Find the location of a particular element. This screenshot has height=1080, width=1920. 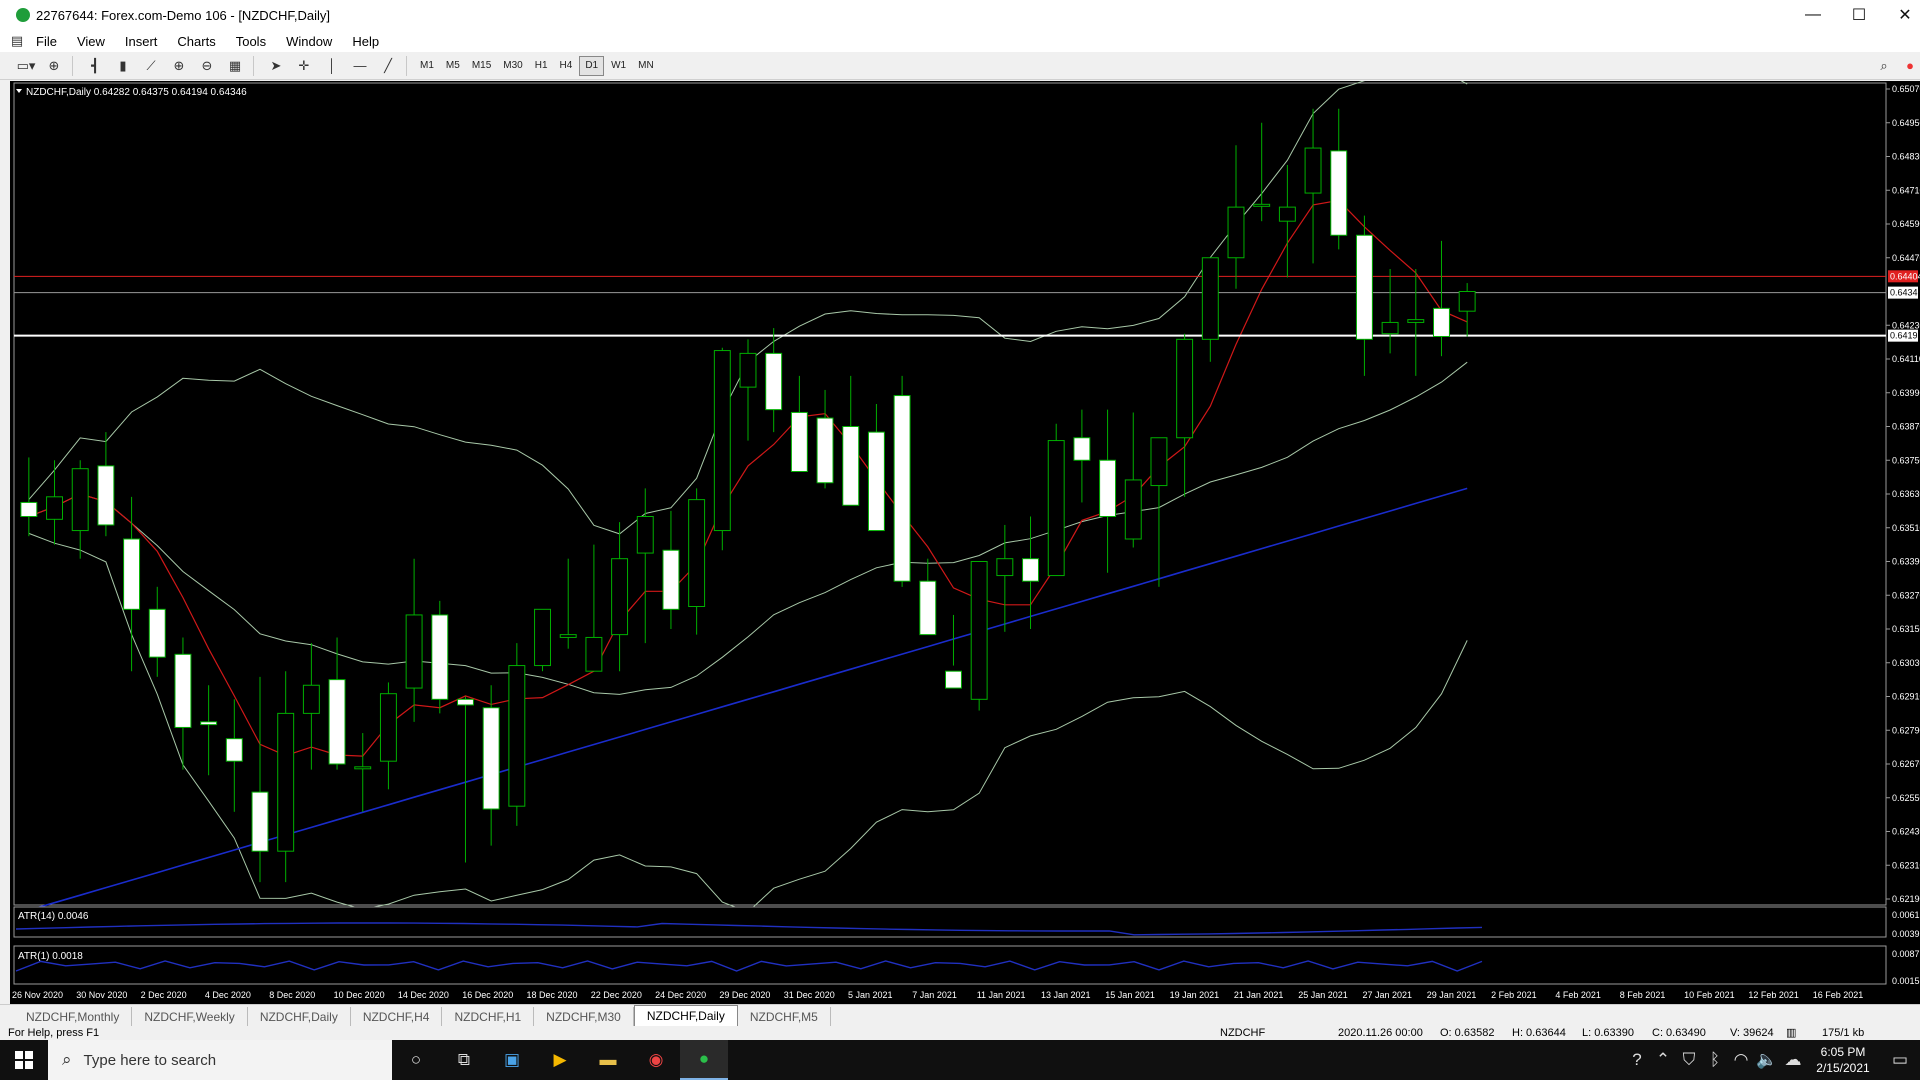

tab-nzdchf-weekly: NZDCHF,Weekly is located at coordinates (190, 1016).